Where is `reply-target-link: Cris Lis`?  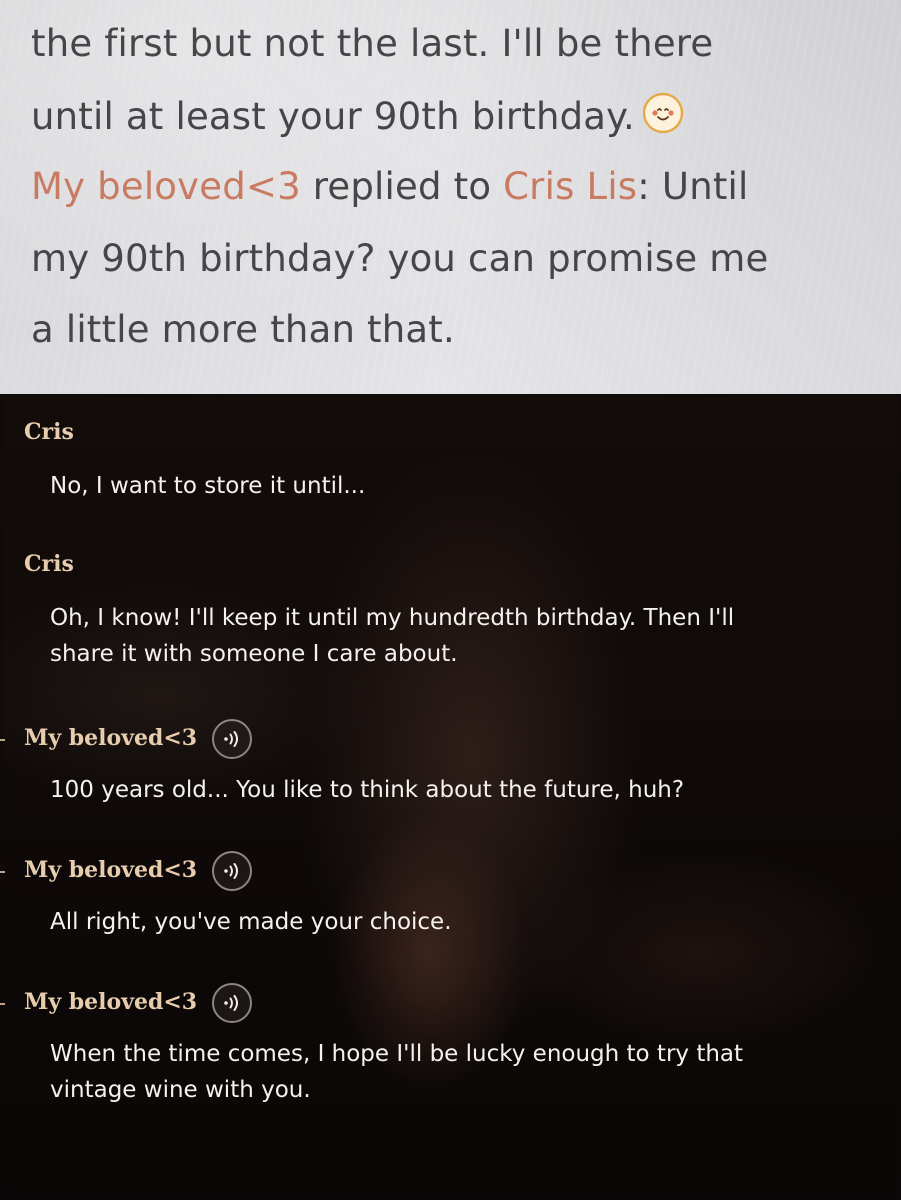 reply-target-link: Cris Lis is located at coordinates (570, 186).